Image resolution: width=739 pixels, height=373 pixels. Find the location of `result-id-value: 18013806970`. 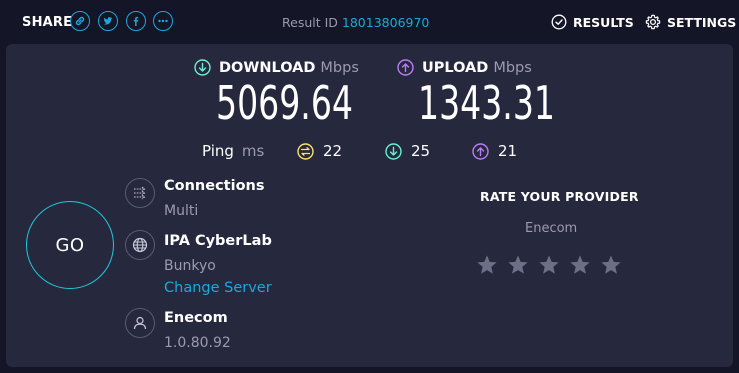

result-id-value: 18013806970 is located at coordinates (385, 22).